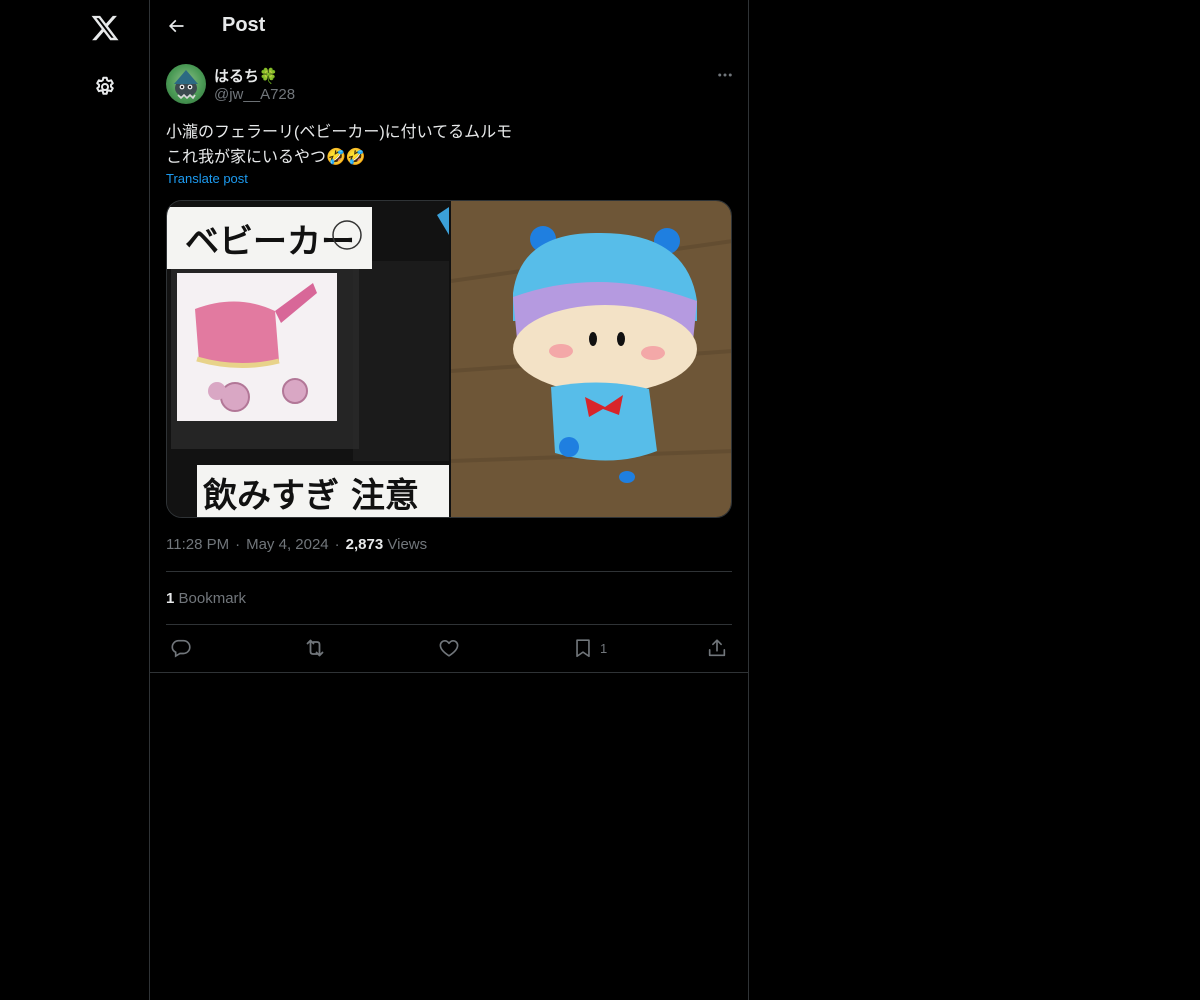  I want to click on bookmarks-count: 1, so click(170, 598).